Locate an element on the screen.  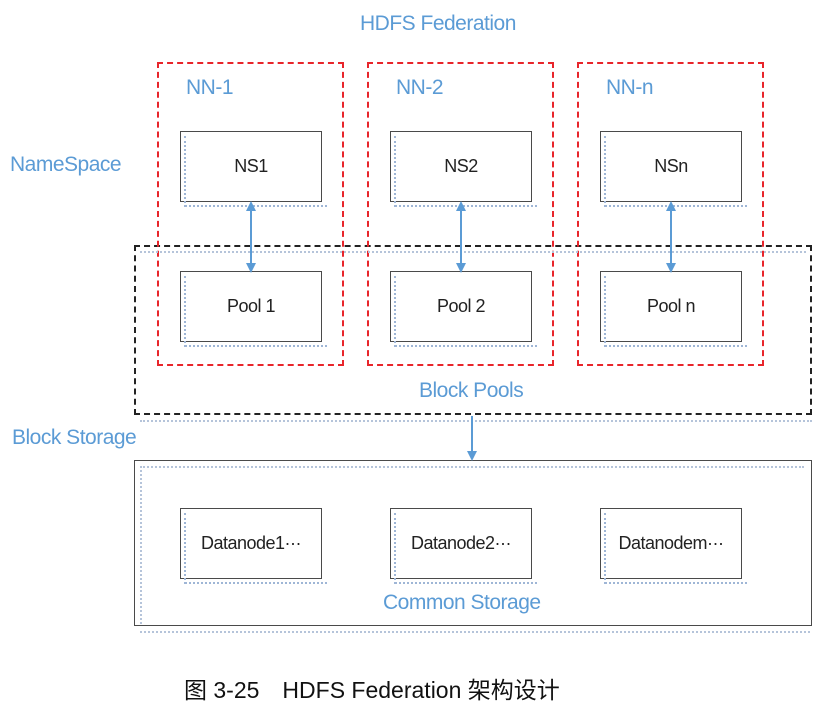
figure-caption: 图 3-25 HDFS Federation 架构设计 is located at coordinates (372, 690).